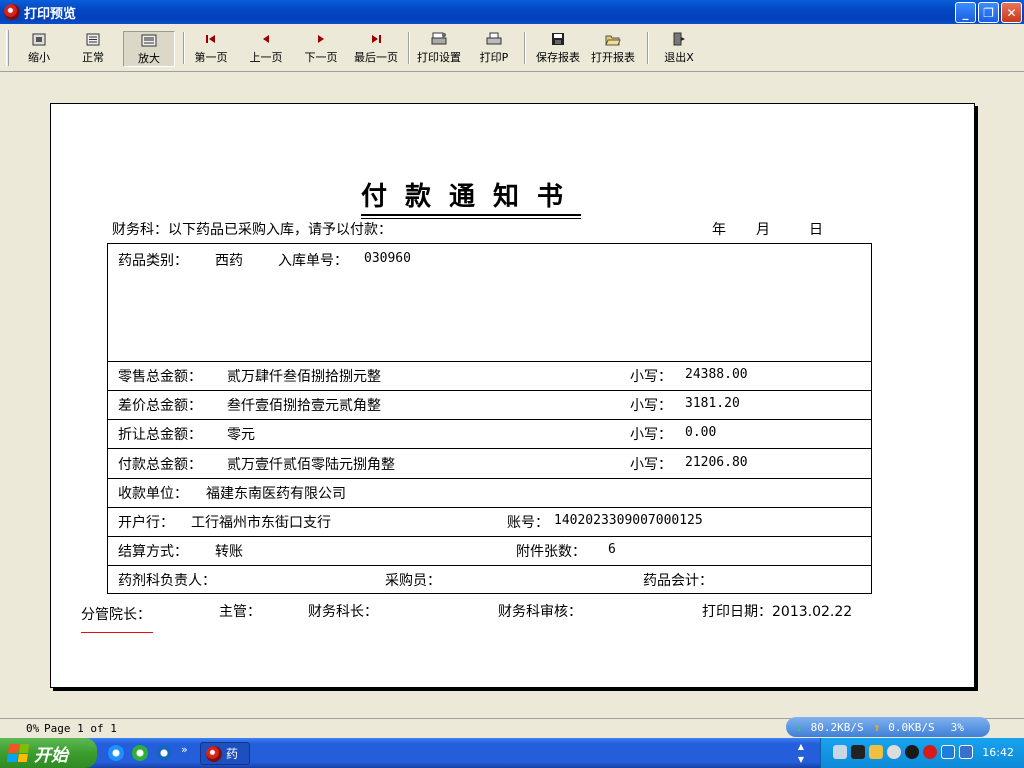 This screenshot has height=768, width=1024. I want to click on pharmacy-head-label: 药剂科负责人：, so click(167, 581).